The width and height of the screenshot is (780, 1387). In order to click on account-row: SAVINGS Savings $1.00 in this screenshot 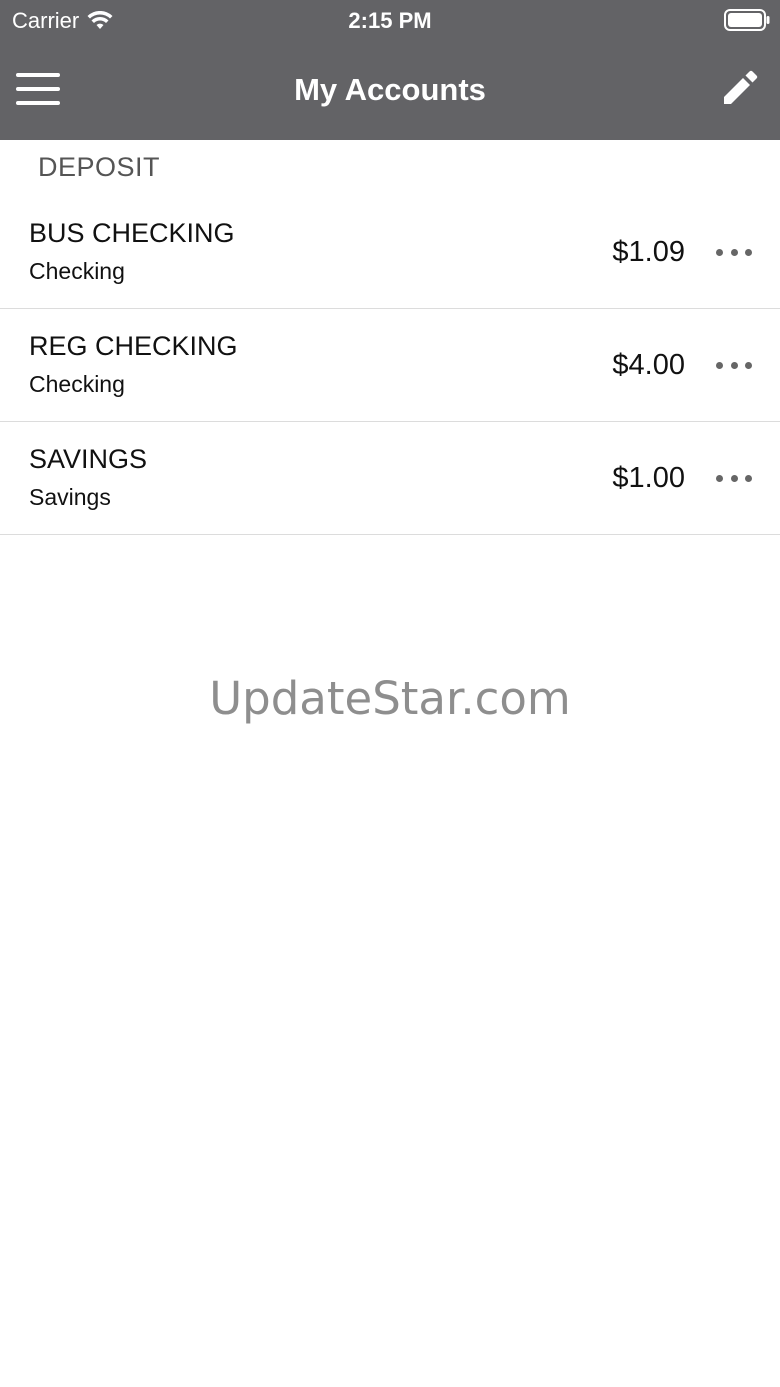, I will do `click(390, 478)`.